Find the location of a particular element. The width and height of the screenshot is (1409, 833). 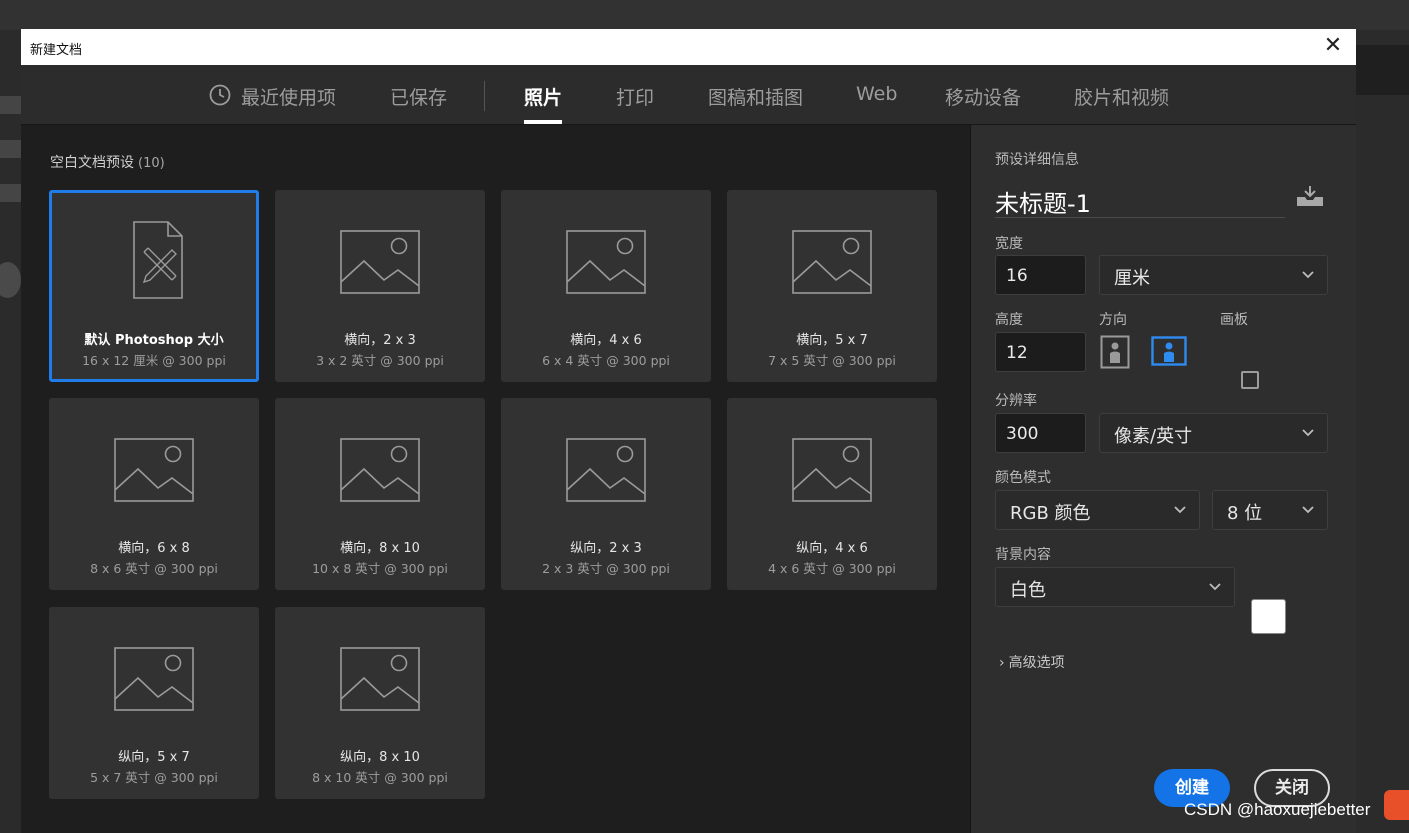

close-icon: ✕ is located at coordinates (1333, 47).